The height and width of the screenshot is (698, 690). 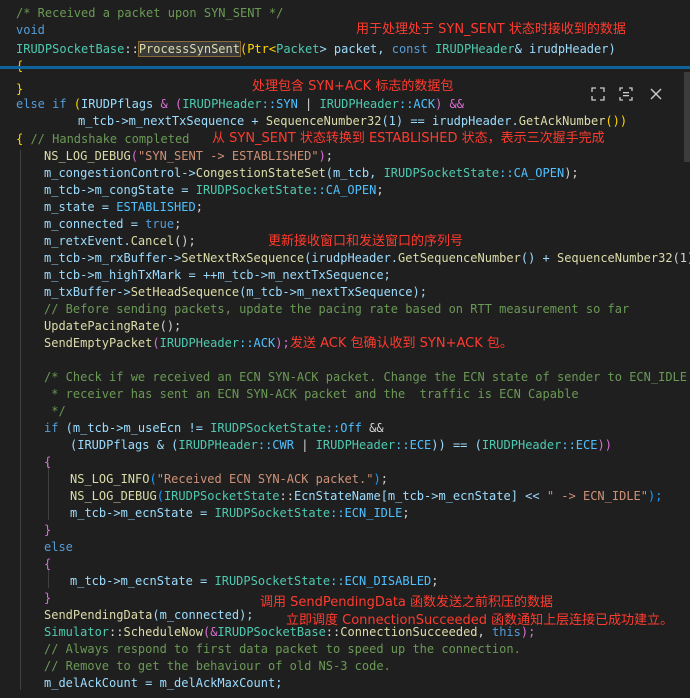 I want to click on func-call: UpdatePacingRate, so click(x=102, y=326).